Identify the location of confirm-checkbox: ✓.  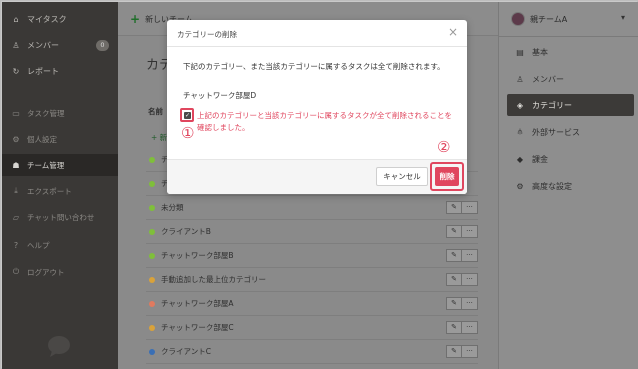
(187, 115).